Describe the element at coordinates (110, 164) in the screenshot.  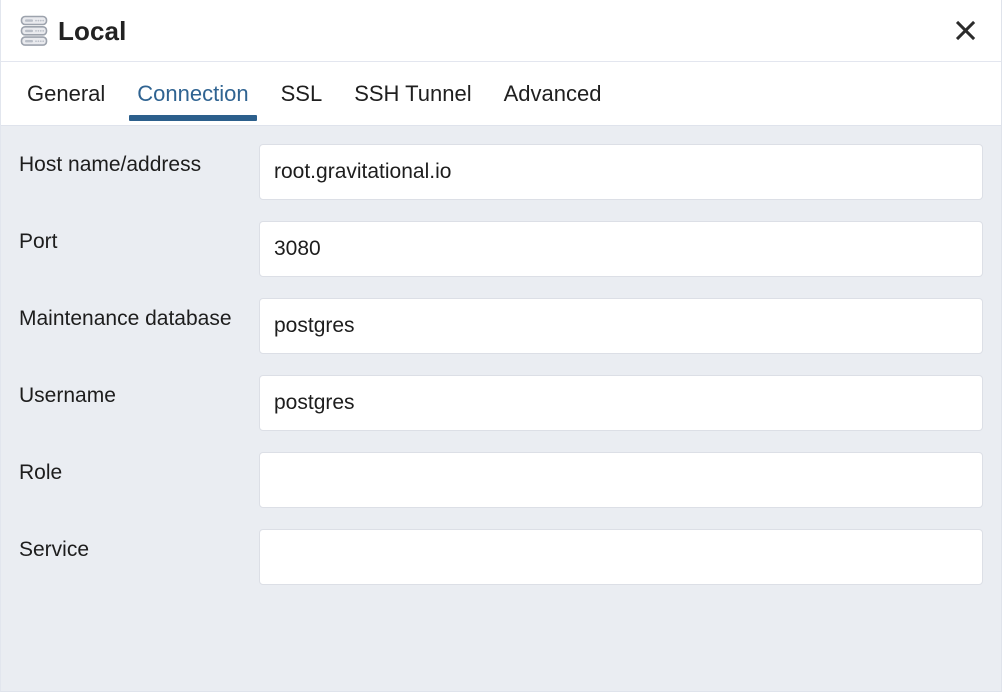
I see `label-hostname: Host name/address` at that location.